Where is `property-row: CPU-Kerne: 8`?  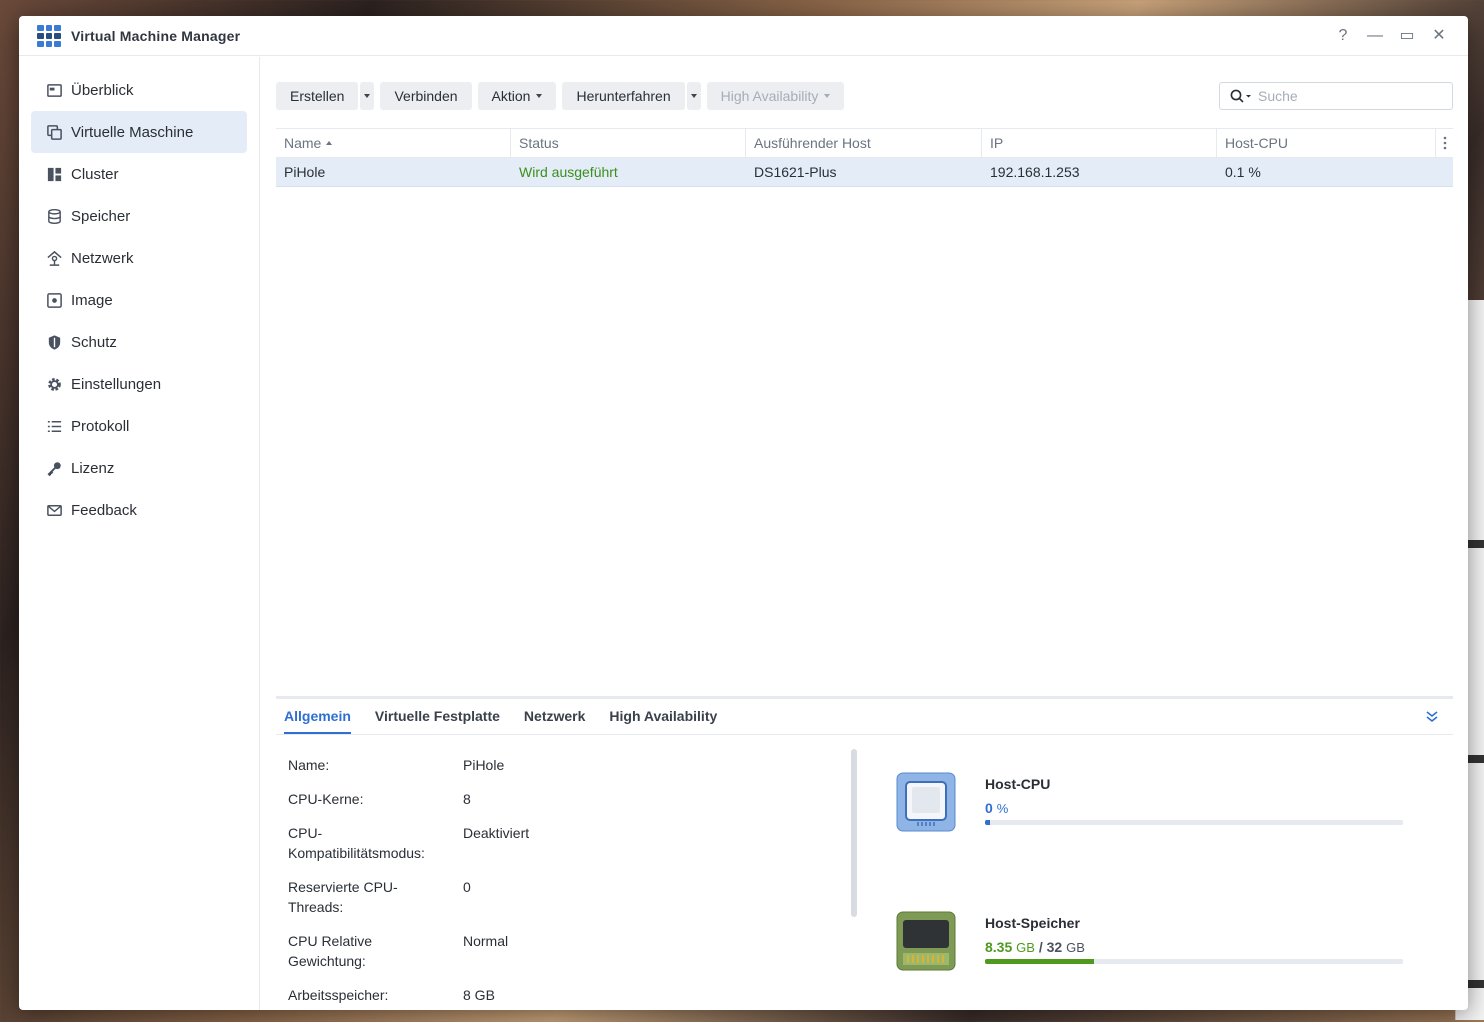 property-row: CPU-Kerne: 8 is located at coordinates (568, 799).